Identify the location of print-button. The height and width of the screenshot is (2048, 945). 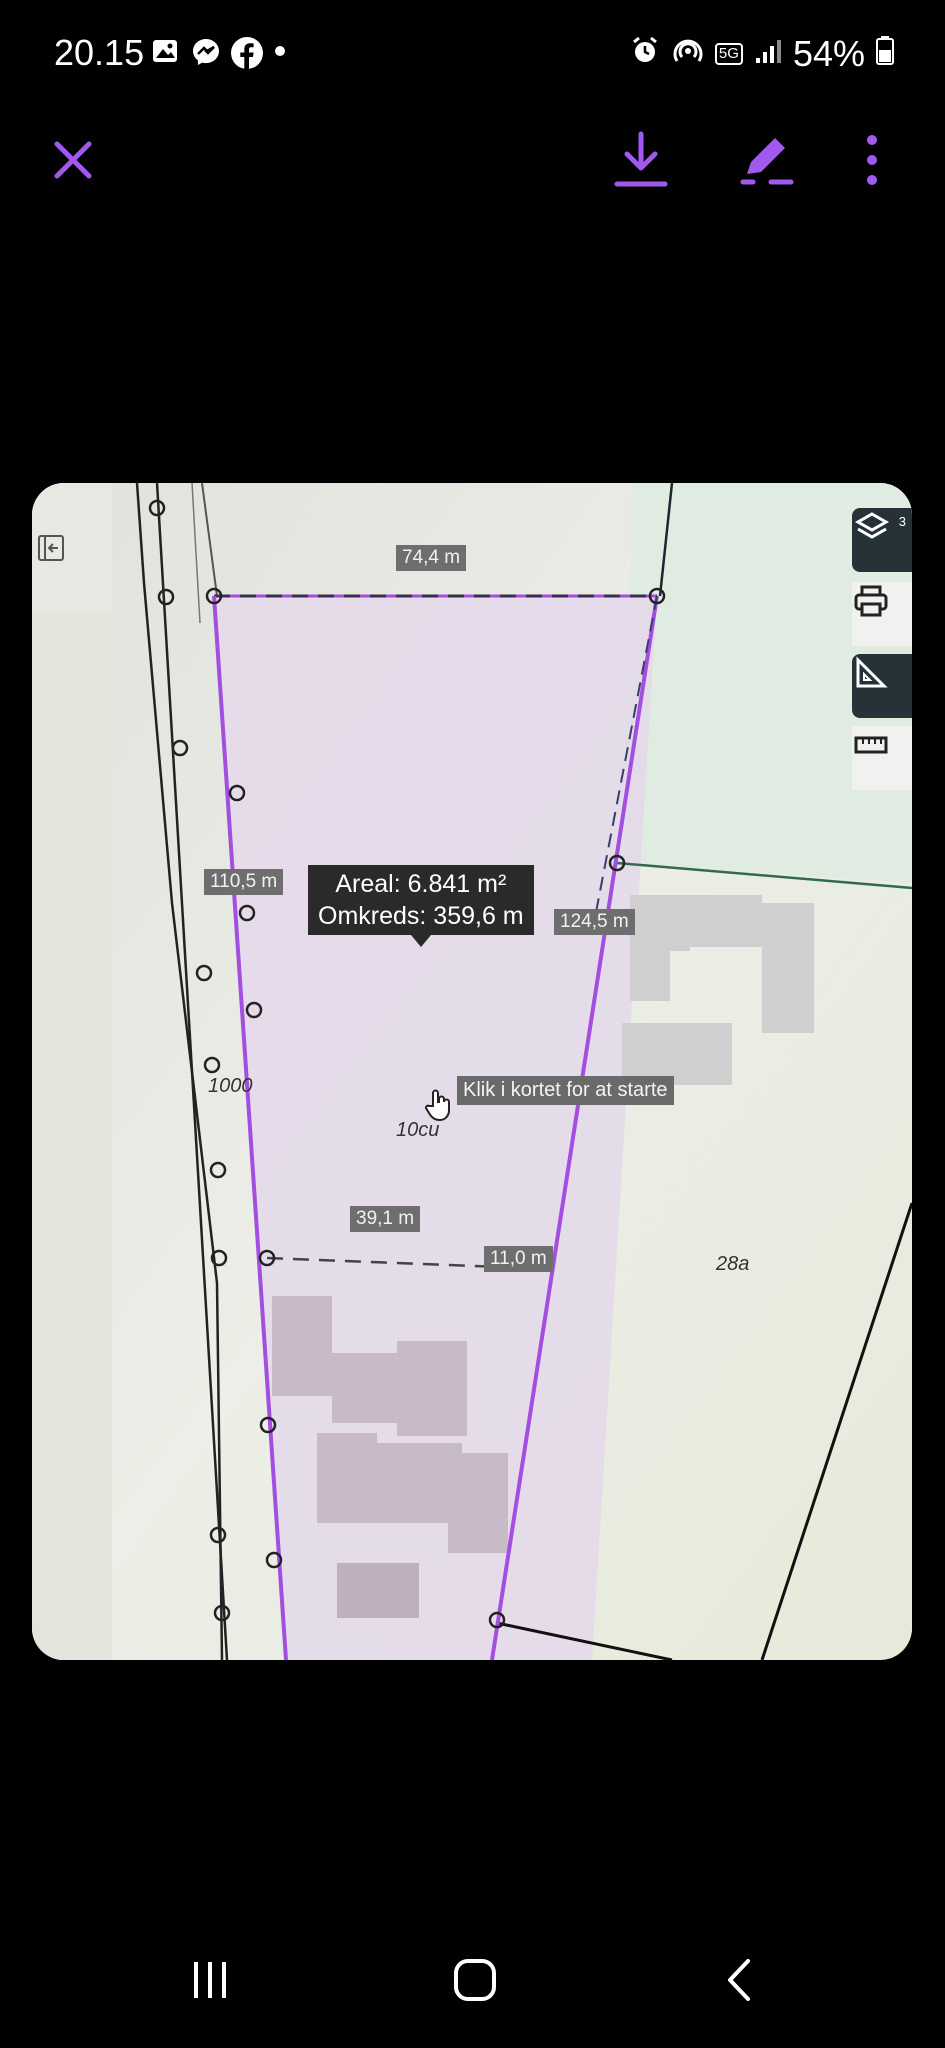
(882, 614).